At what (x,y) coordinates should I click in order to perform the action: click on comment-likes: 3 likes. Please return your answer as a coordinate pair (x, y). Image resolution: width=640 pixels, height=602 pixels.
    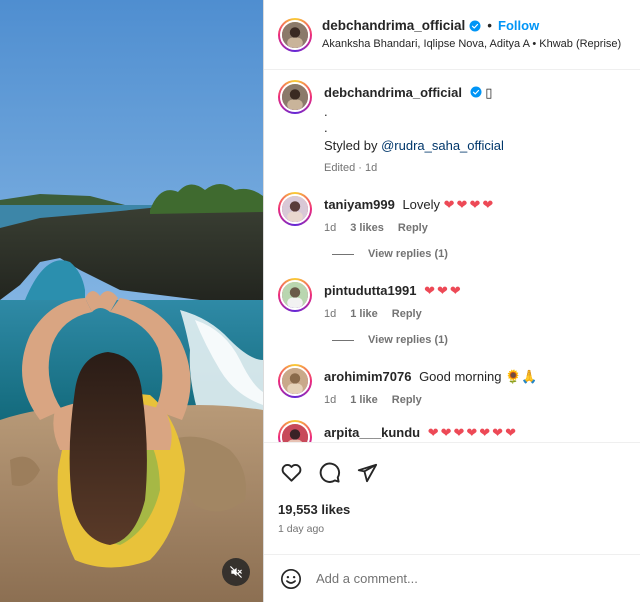
    Looking at the image, I should click on (367, 228).